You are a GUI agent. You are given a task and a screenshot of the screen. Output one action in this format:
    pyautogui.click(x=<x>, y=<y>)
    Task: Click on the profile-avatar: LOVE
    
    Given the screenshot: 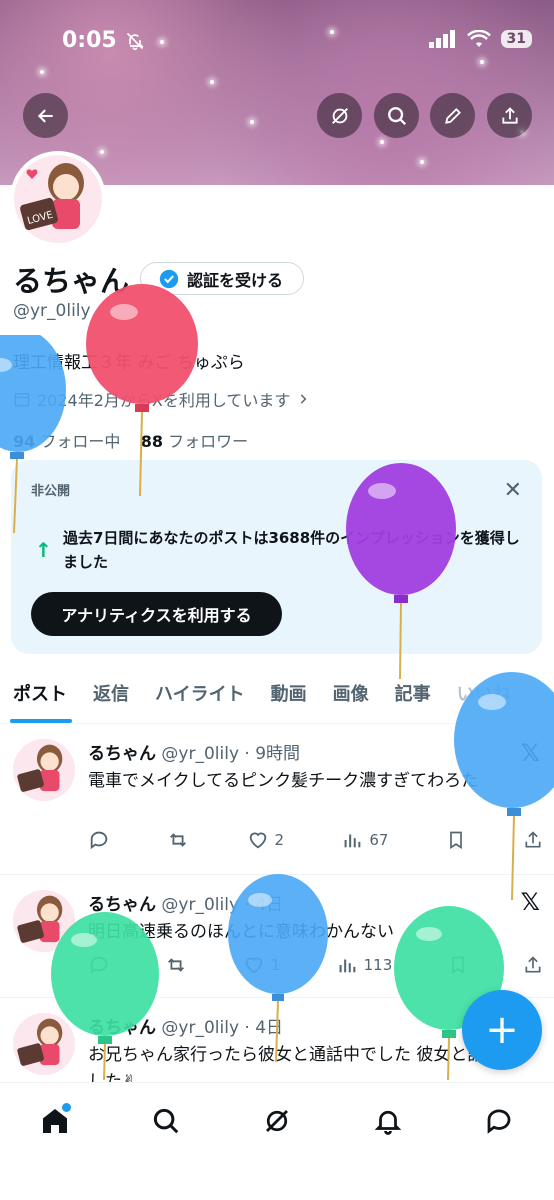 What is the action you would take?
    pyautogui.click(x=58, y=199)
    